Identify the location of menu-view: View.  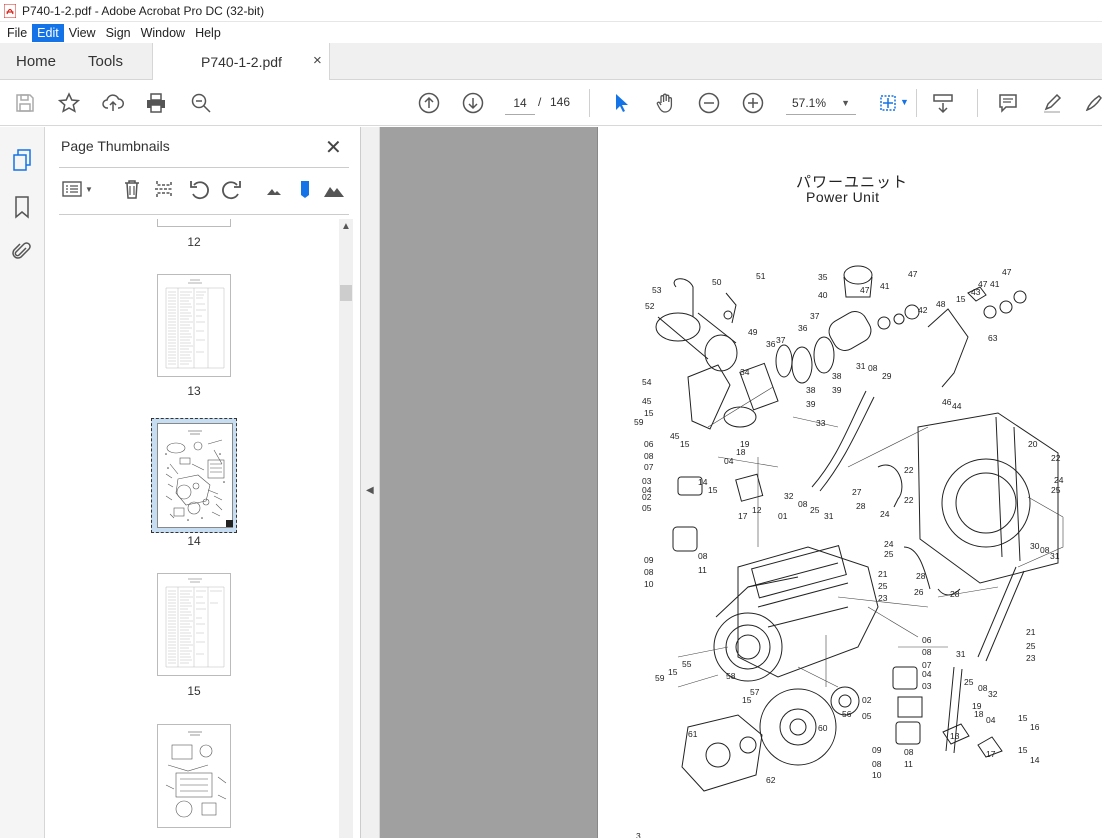
(82, 33).